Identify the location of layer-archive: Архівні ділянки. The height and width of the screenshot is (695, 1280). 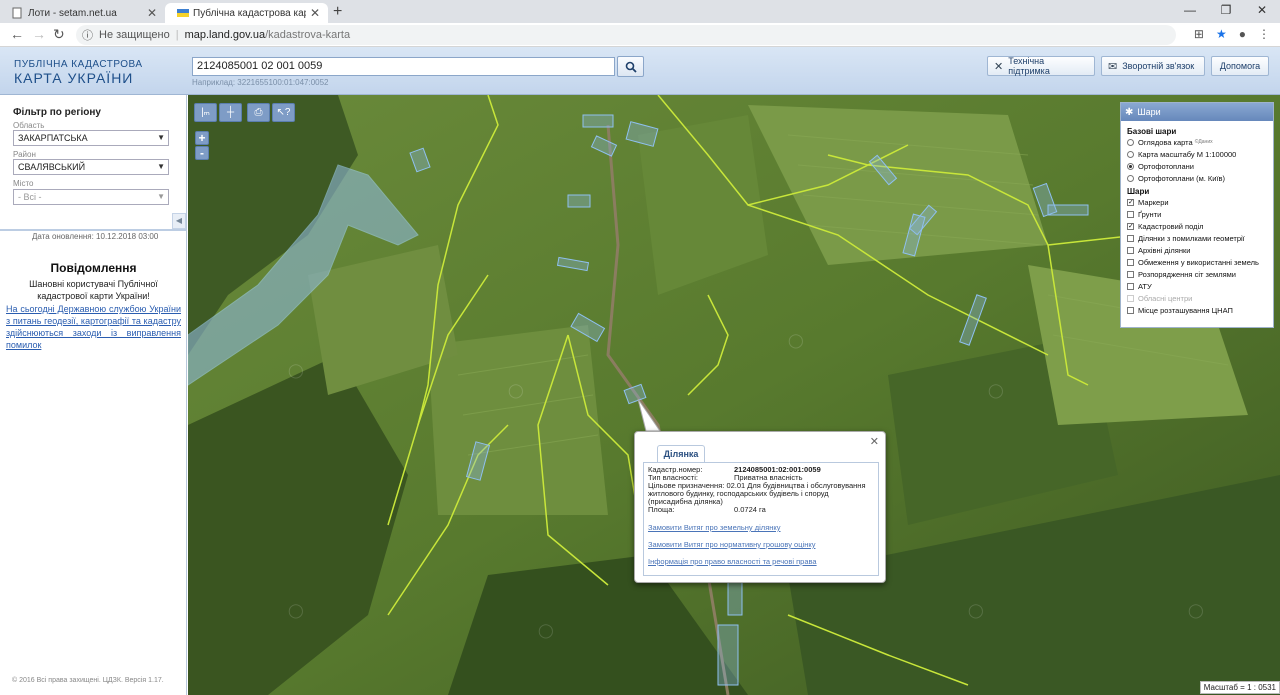
(1197, 250).